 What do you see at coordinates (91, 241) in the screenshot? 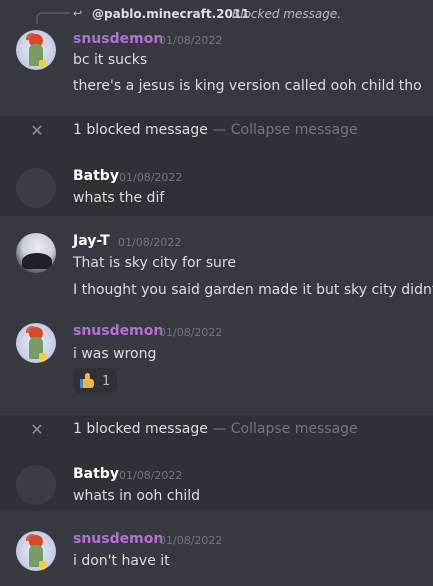
I see `message-author: Jay-T` at bounding box center [91, 241].